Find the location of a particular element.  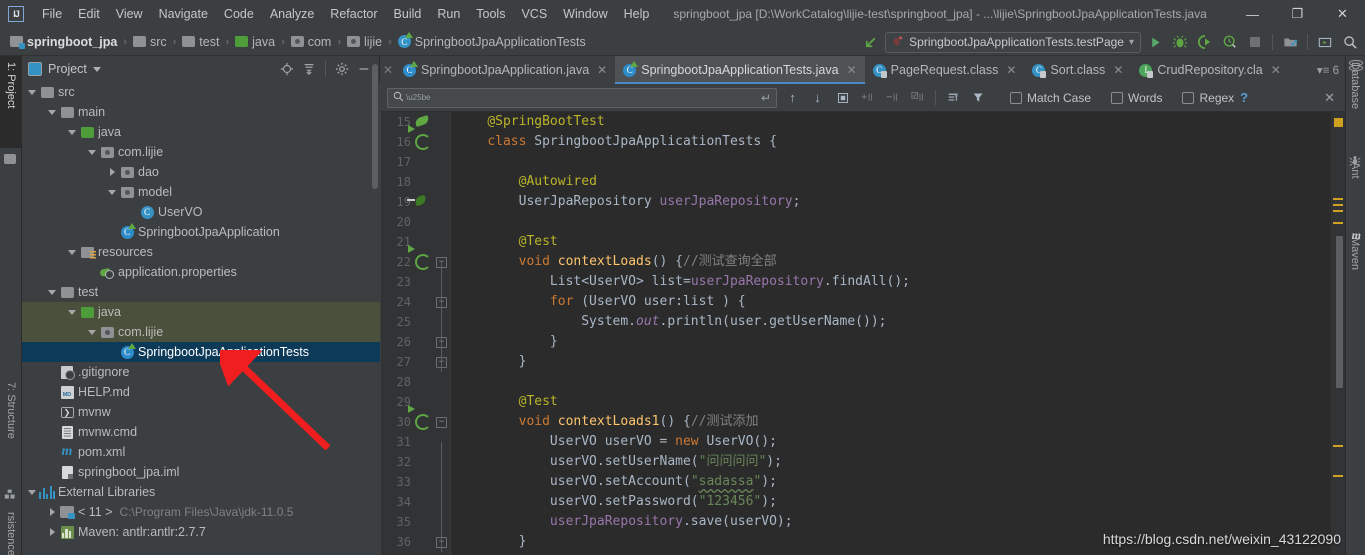

menu-item-view: View is located at coordinates (129, 14).